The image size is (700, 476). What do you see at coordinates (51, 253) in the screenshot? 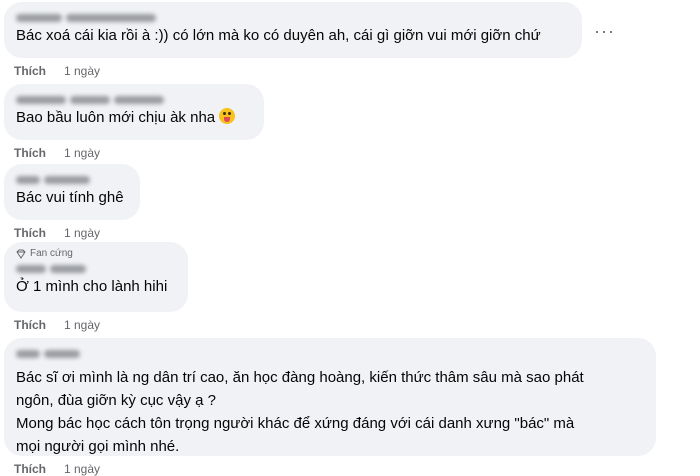
I see `badge-label: Fan cứng` at bounding box center [51, 253].